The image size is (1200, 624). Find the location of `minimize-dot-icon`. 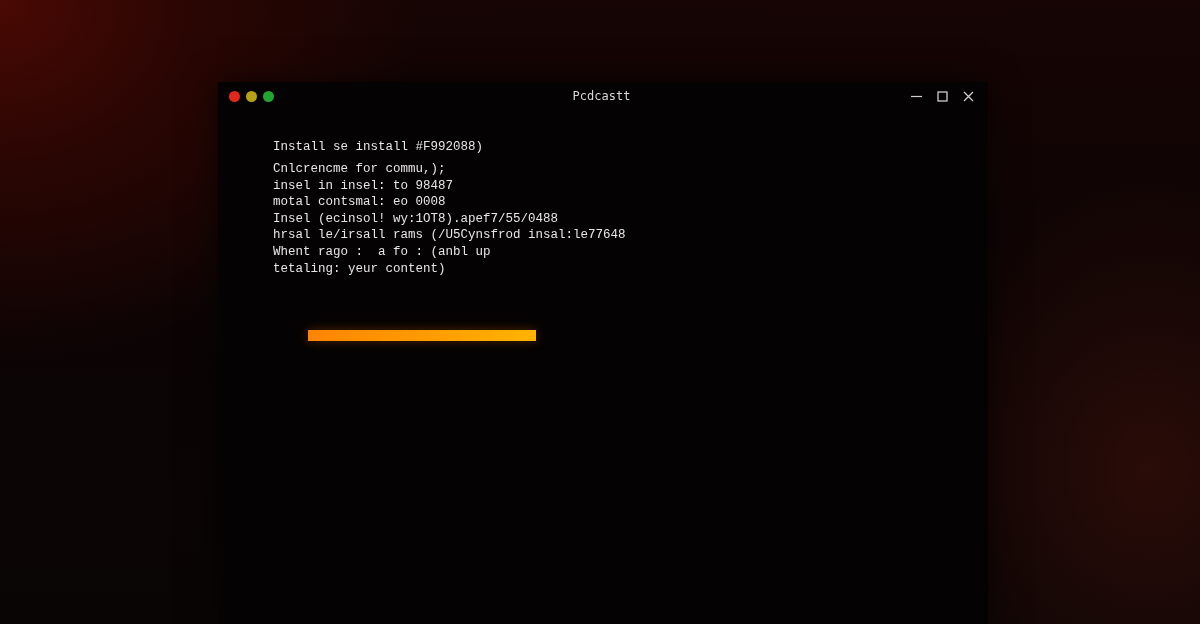

minimize-dot-icon is located at coordinates (251, 96).